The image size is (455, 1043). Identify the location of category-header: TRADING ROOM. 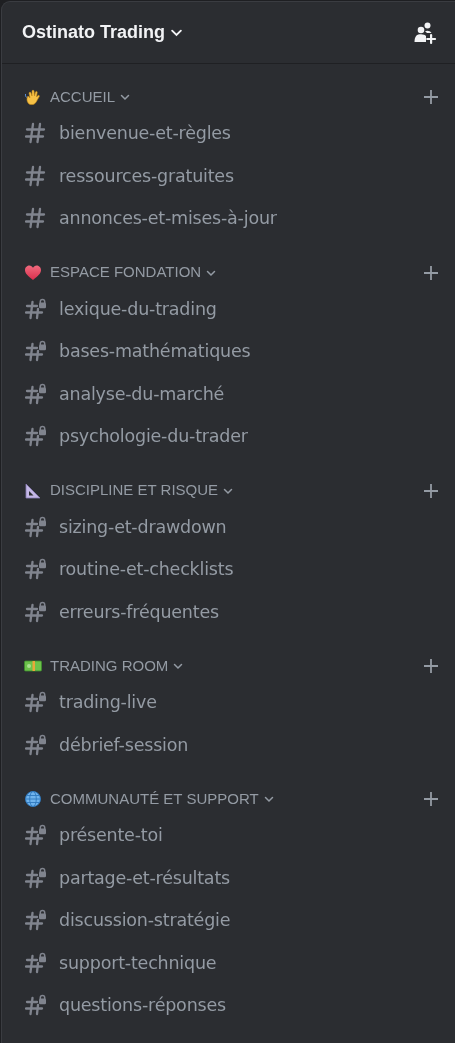
(104, 666).